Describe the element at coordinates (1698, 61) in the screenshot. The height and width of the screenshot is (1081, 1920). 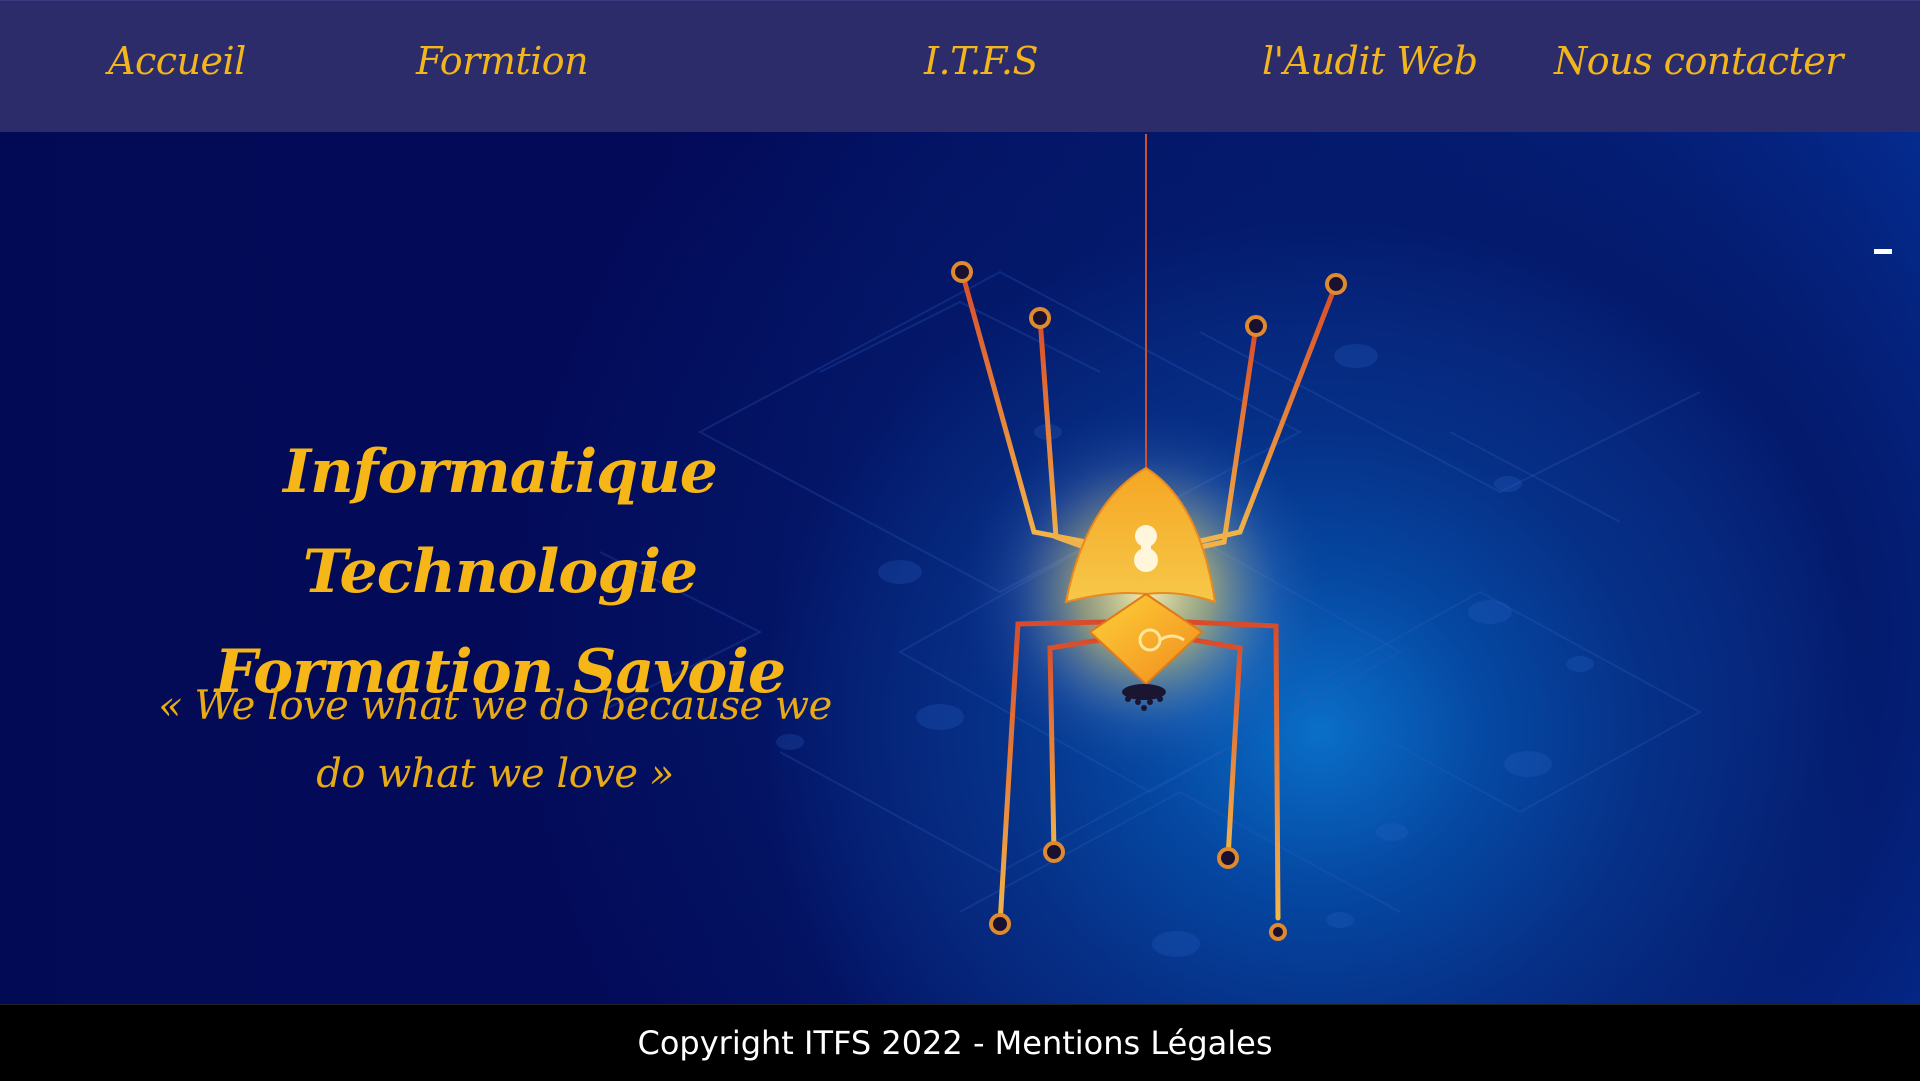
I see `nav-contact-link: Nous contacter` at that location.